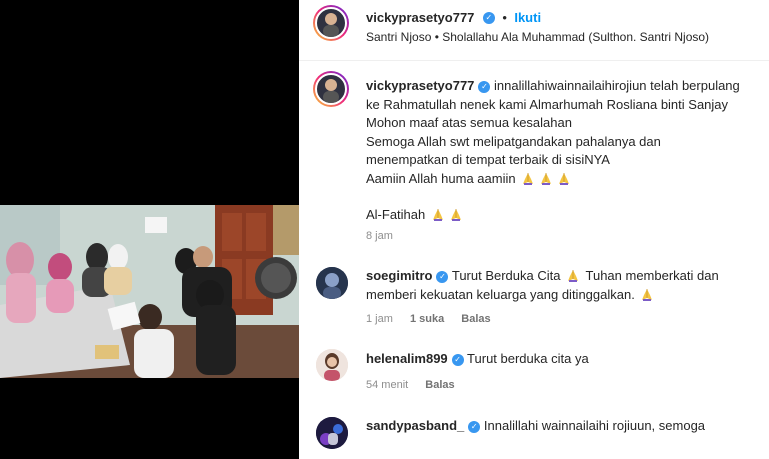  Describe the element at coordinates (420, 85) in the screenshot. I see `caption-username: vickyprasetyo777` at that location.